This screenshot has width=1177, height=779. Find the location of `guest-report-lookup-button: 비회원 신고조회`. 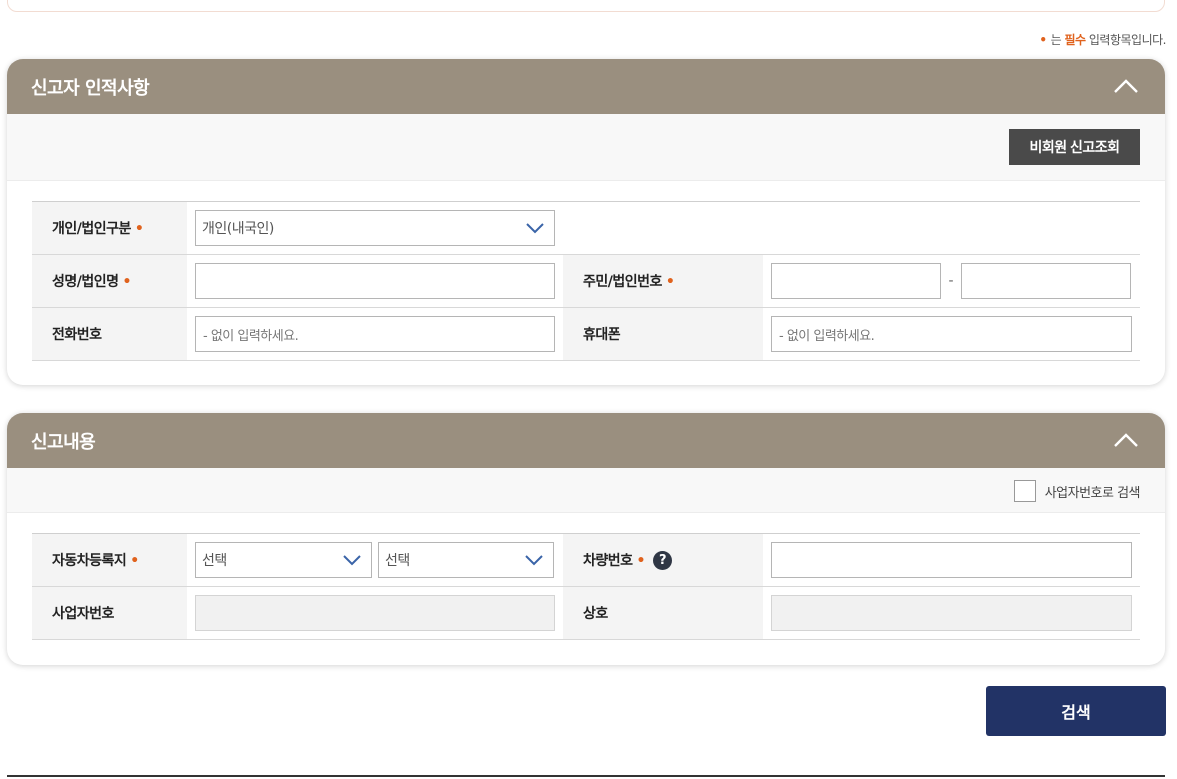

guest-report-lookup-button: 비회원 신고조회 is located at coordinates (1074, 147).